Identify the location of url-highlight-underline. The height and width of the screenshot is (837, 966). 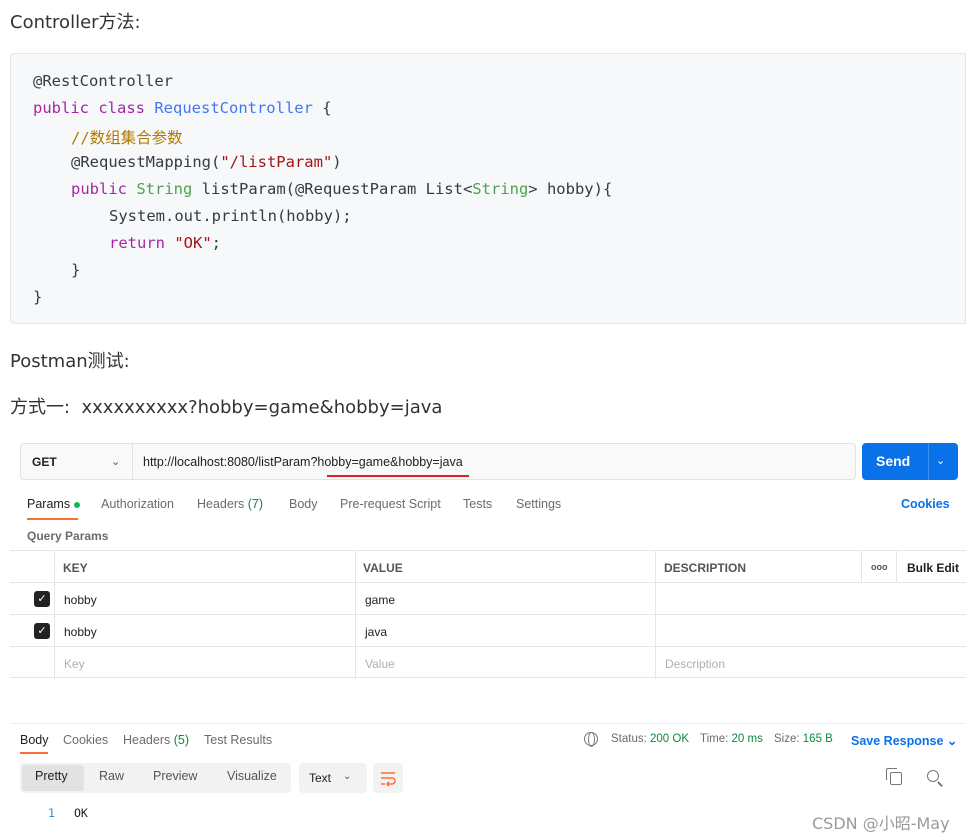
(398, 476).